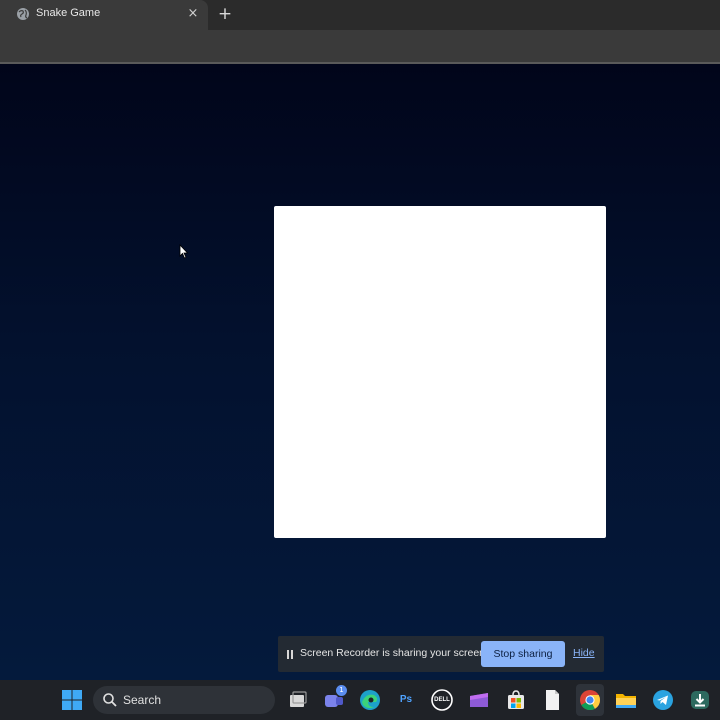 This screenshot has width=720, height=720. I want to click on tab-title: Snake Game, so click(68, 13).